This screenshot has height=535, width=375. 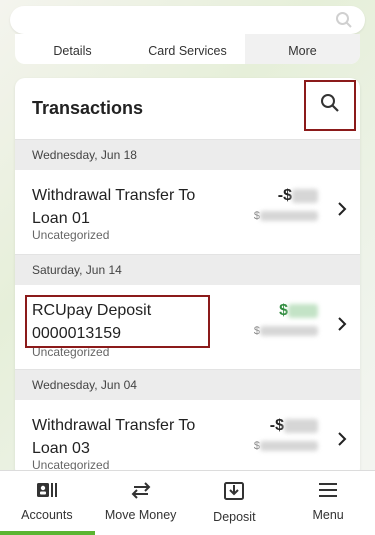 What do you see at coordinates (234, 517) in the screenshot?
I see `nav-label: Deposit` at bounding box center [234, 517].